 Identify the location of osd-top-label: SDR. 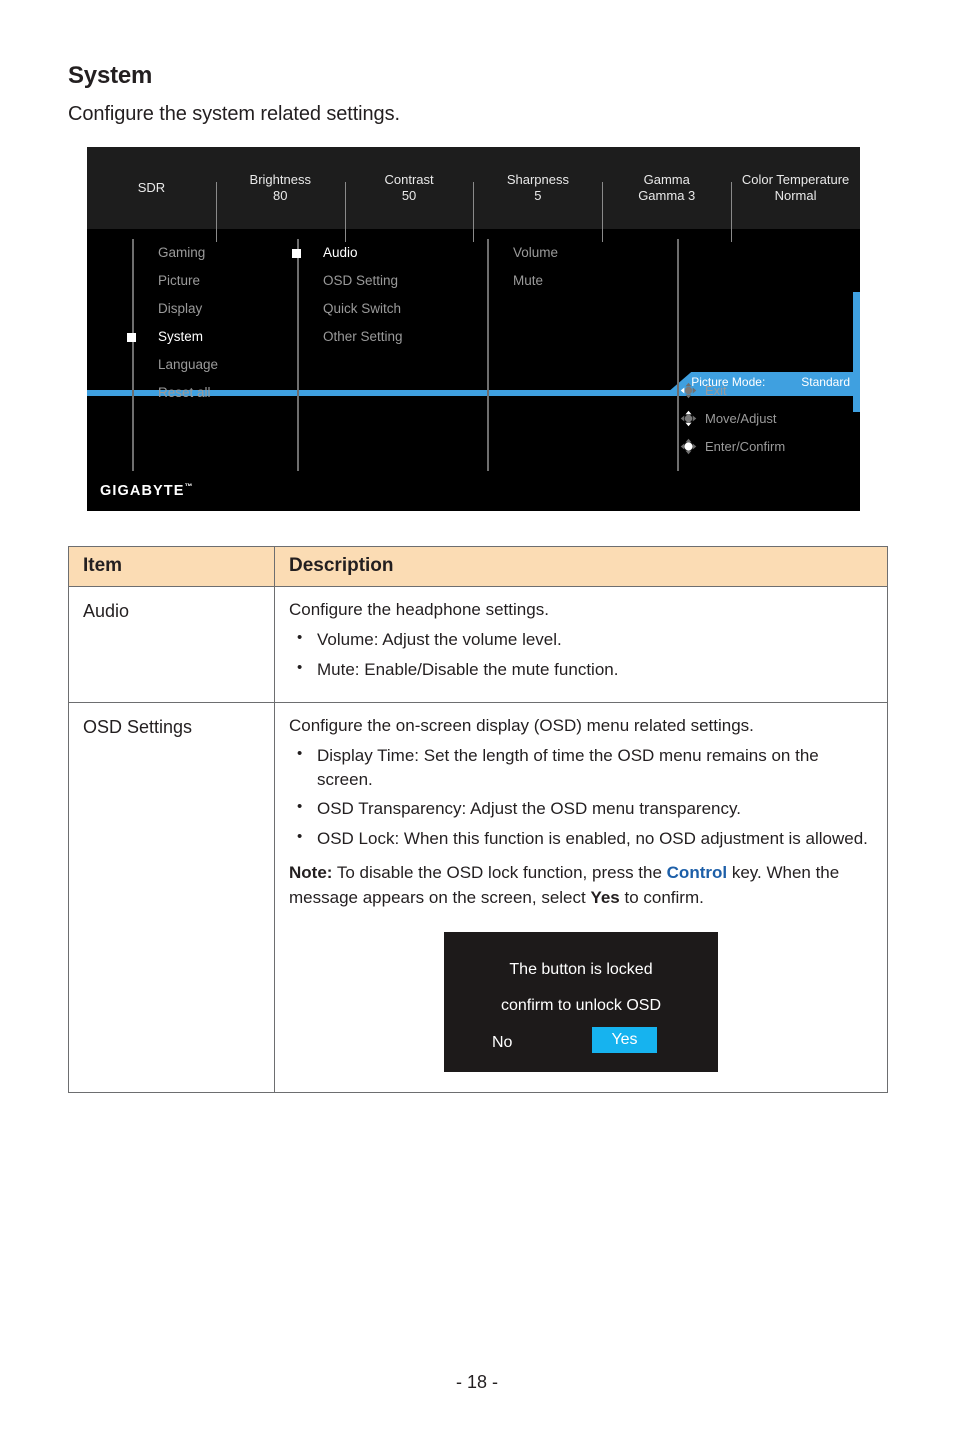
(151, 187).